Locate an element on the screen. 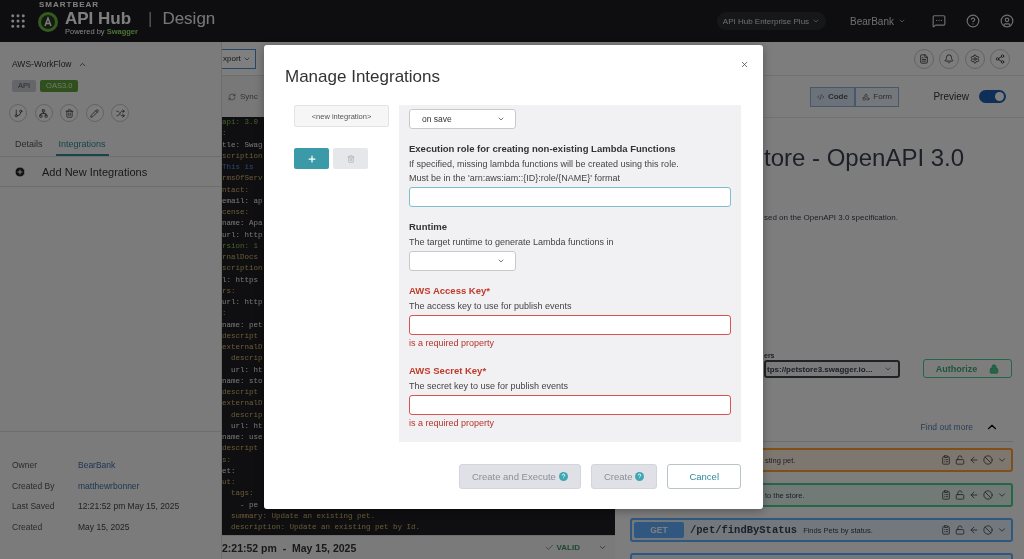 The height and width of the screenshot is (559, 1024). field-help-text: The access key to use for publish events is located at coordinates (491, 306).